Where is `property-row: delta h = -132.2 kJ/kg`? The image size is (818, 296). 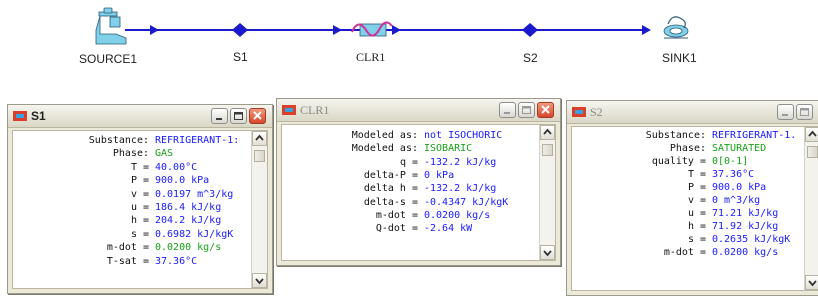
property-row: delta h = -132.2 kJ/kg is located at coordinates (418, 188).